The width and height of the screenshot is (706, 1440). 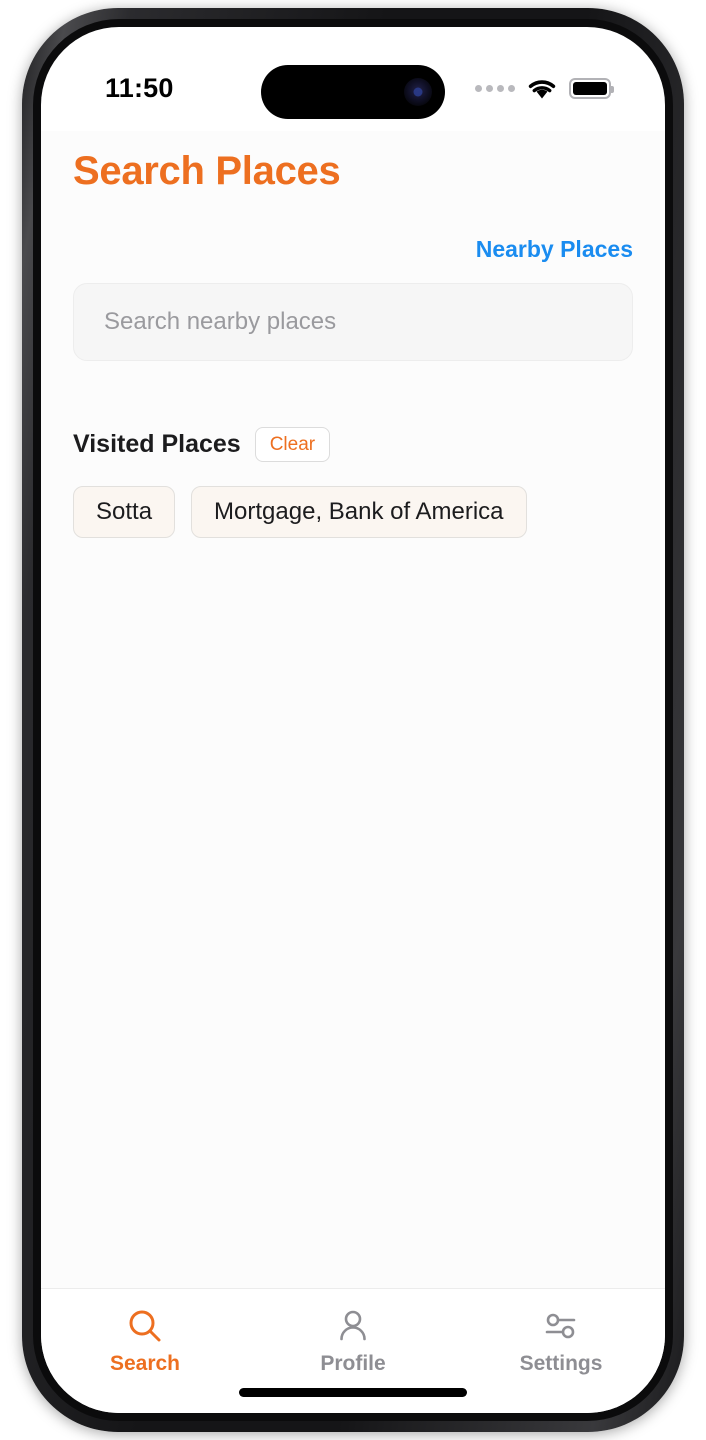 I want to click on status-indicators, so click(x=544, y=88).